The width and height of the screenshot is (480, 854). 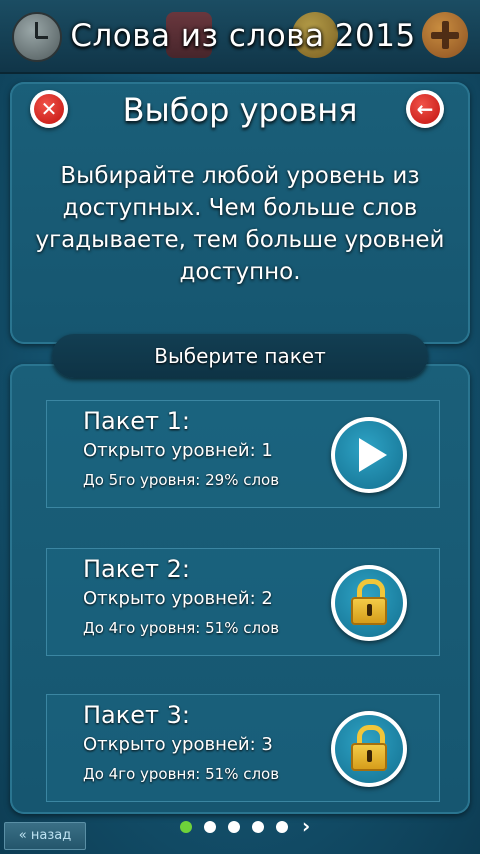 What do you see at coordinates (181, 480) in the screenshot?
I see `pack-progress: До 5го уровня: 29% слов` at bounding box center [181, 480].